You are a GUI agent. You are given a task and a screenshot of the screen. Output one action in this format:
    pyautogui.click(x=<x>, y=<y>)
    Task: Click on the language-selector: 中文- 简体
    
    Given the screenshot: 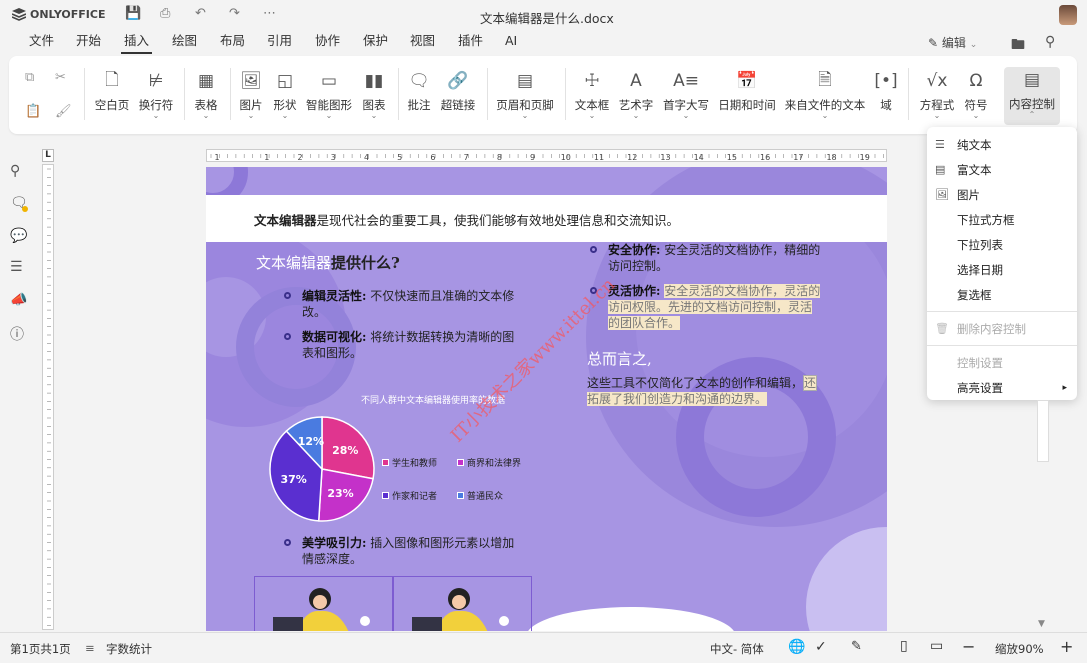 What is the action you would take?
    pyautogui.click(x=737, y=649)
    